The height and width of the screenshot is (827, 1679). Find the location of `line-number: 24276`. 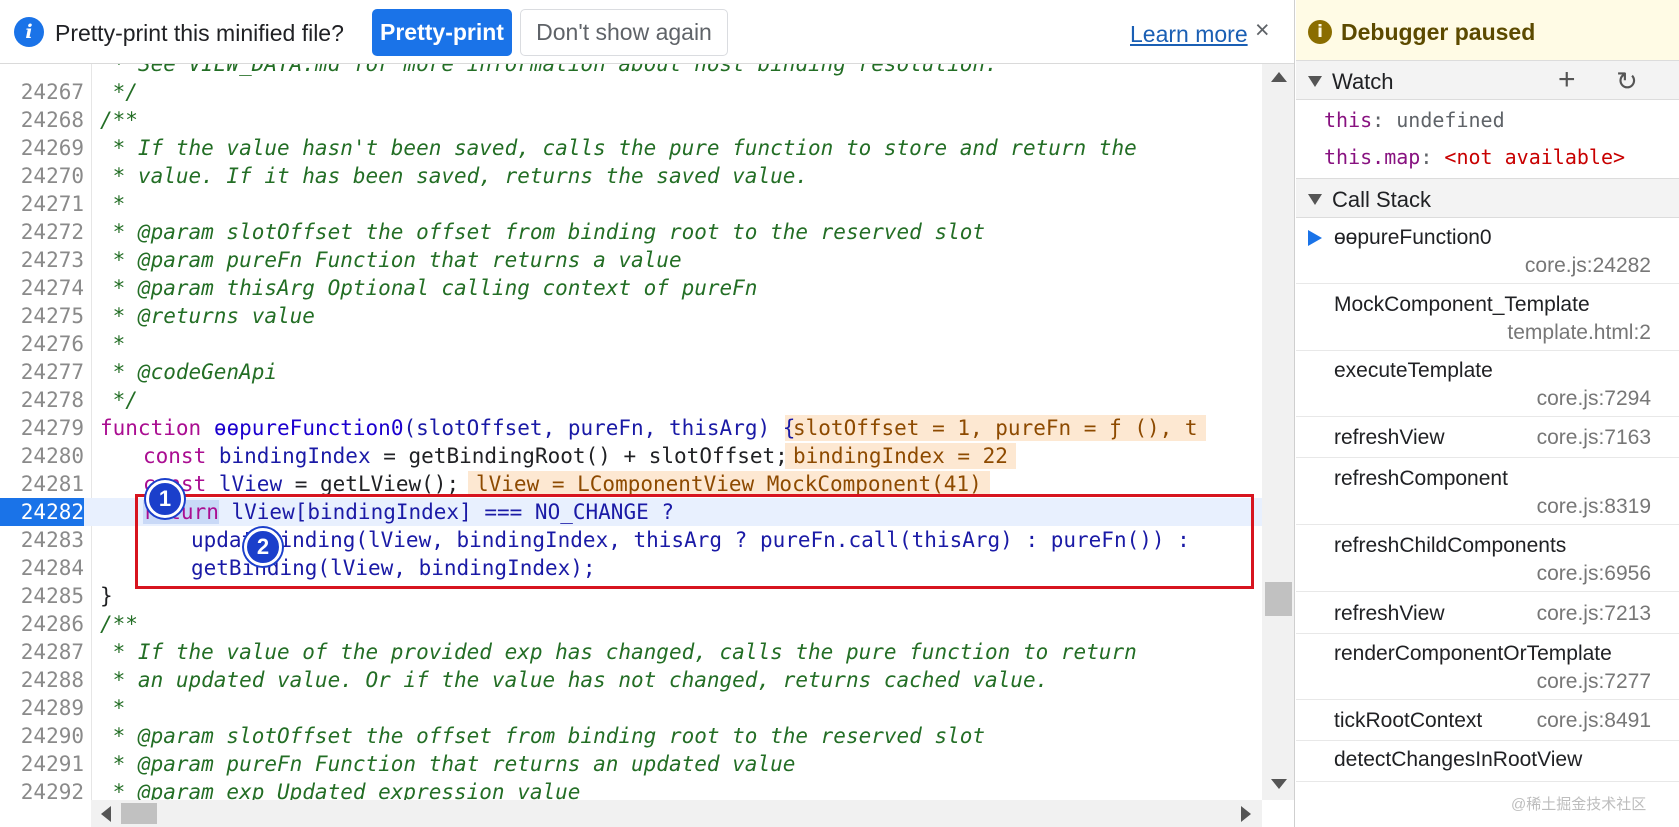

line-number: 24276 is located at coordinates (42, 344).